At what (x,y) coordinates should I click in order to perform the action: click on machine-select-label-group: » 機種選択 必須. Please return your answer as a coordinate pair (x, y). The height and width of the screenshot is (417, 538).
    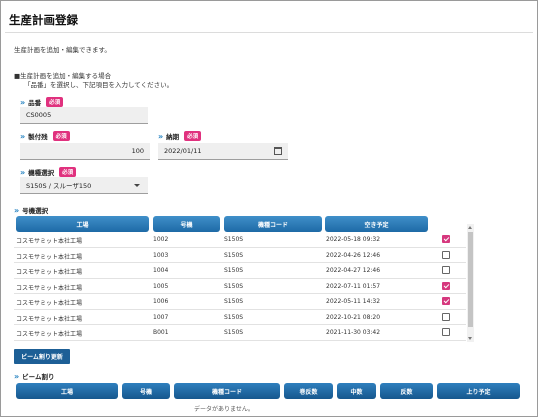
    Looking at the image, I should click on (48, 172).